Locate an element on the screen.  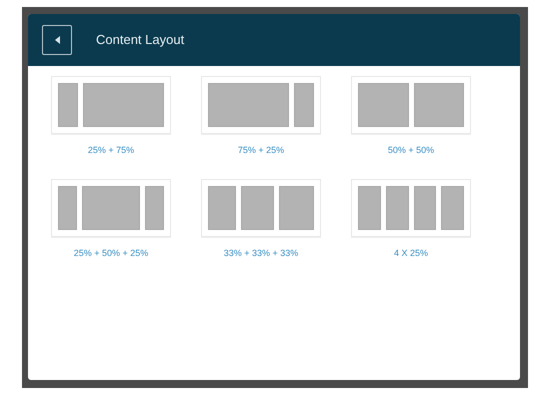
back-button is located at coordinates (57, 40).